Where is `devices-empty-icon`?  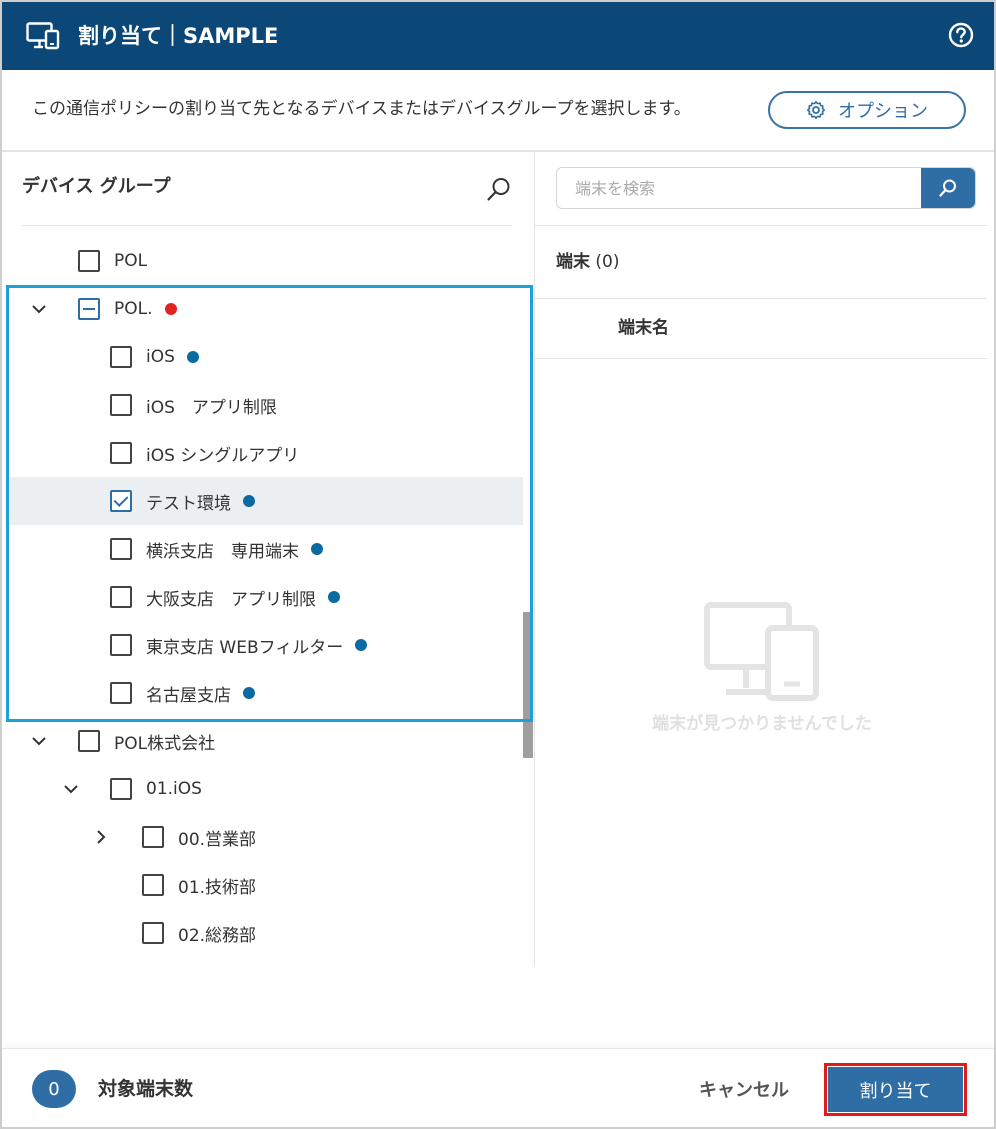
devices-empty-icon is located at coordinates (761, 651).